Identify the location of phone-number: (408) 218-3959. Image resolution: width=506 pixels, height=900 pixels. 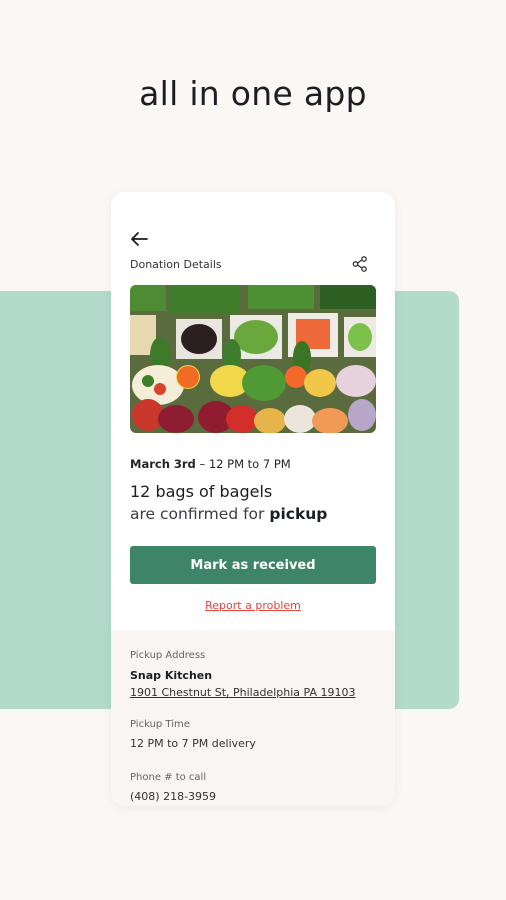
(173, 796).